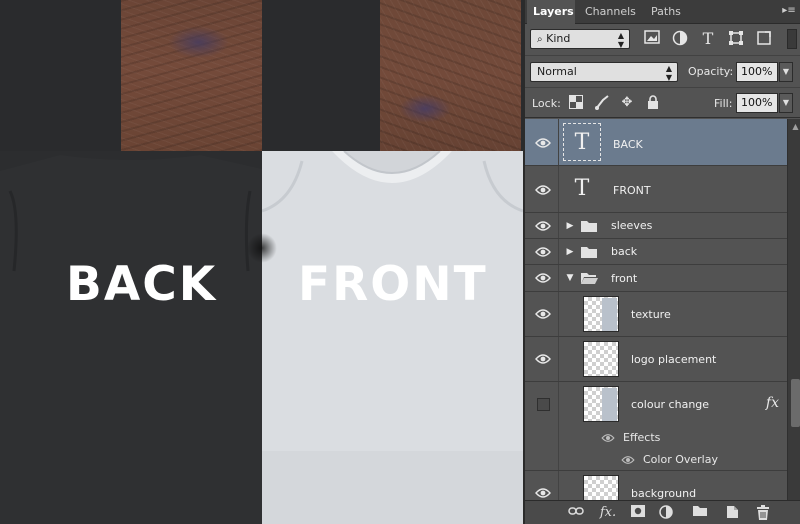 This screenshot has height=524, width=800. I want to click on back-text-layer: BACK, so click(141, 284).